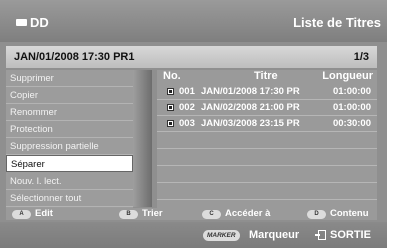 Image resolution: width=395 pixels, height=248 pixels. What do you see at coordinates (44, 213) in the screenshot?
I see `color-button-a-label: Edit` at bounding box center [44, 213].